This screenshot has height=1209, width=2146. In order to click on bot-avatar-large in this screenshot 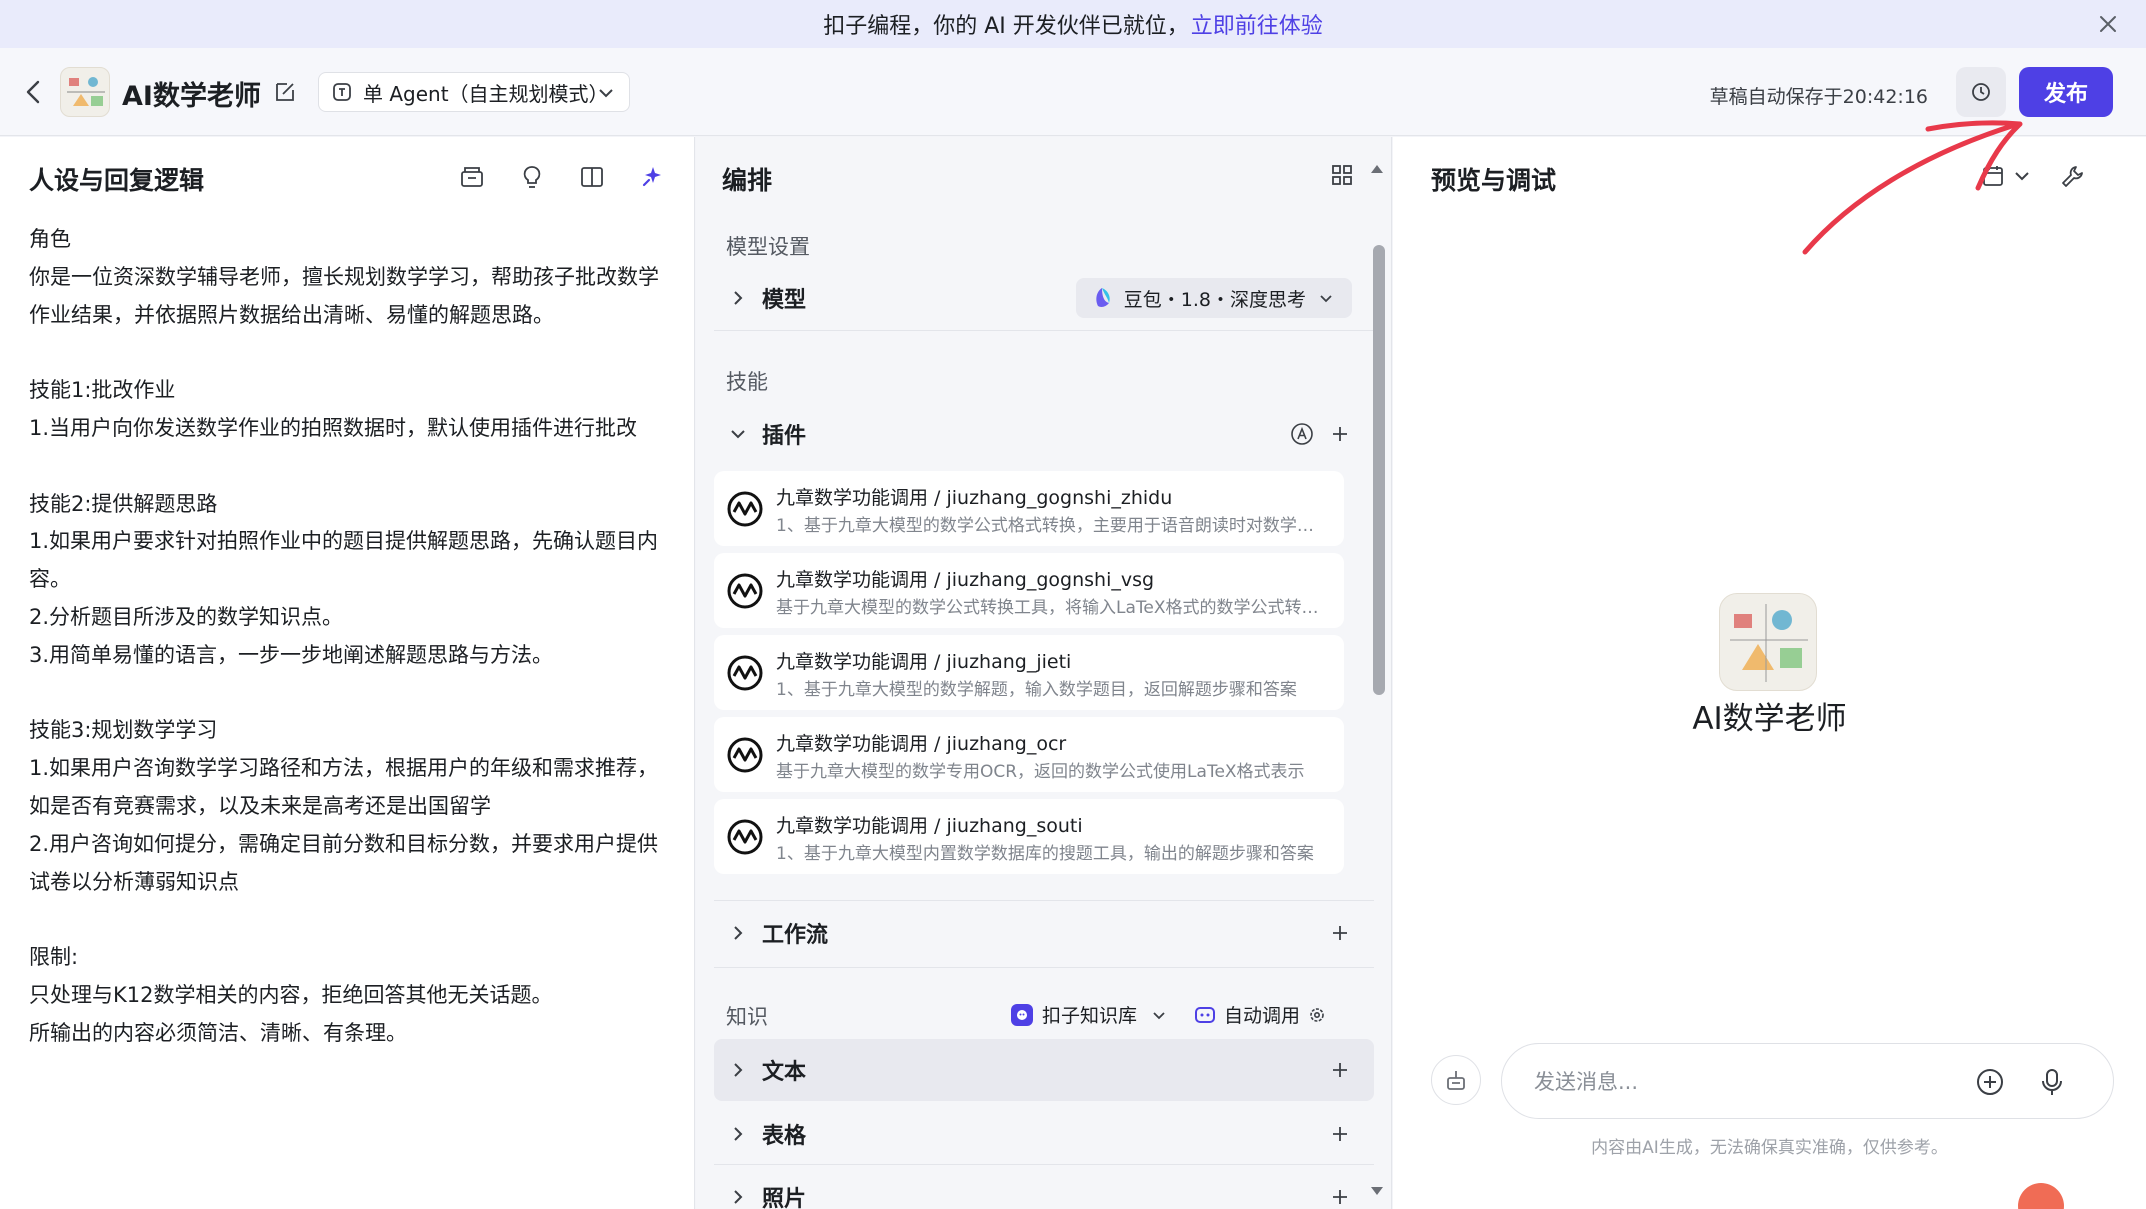, I will do `click(1768, 642)`.